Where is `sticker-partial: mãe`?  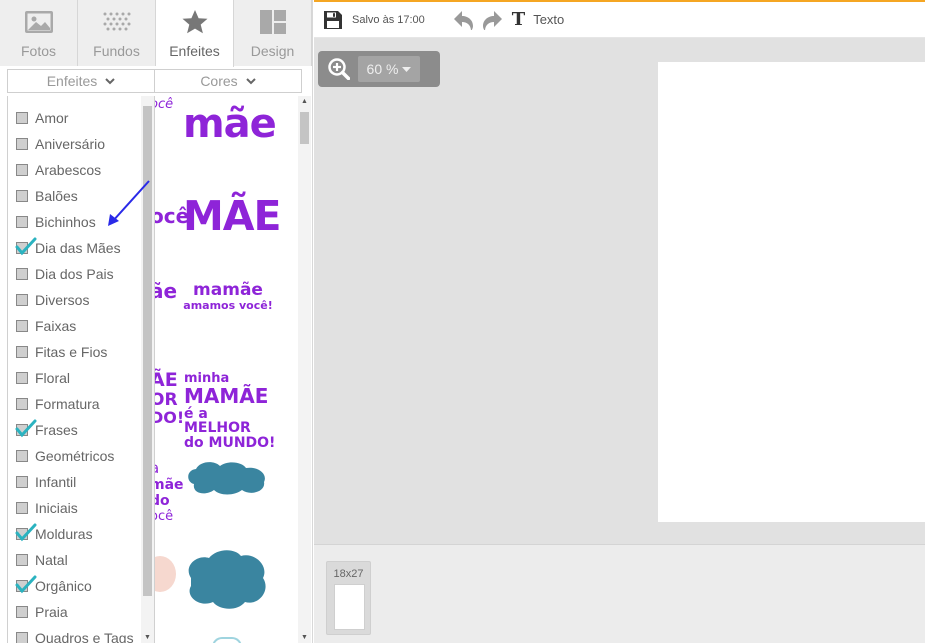 sticker-partial: mãe is located at coordinates (167, 485).